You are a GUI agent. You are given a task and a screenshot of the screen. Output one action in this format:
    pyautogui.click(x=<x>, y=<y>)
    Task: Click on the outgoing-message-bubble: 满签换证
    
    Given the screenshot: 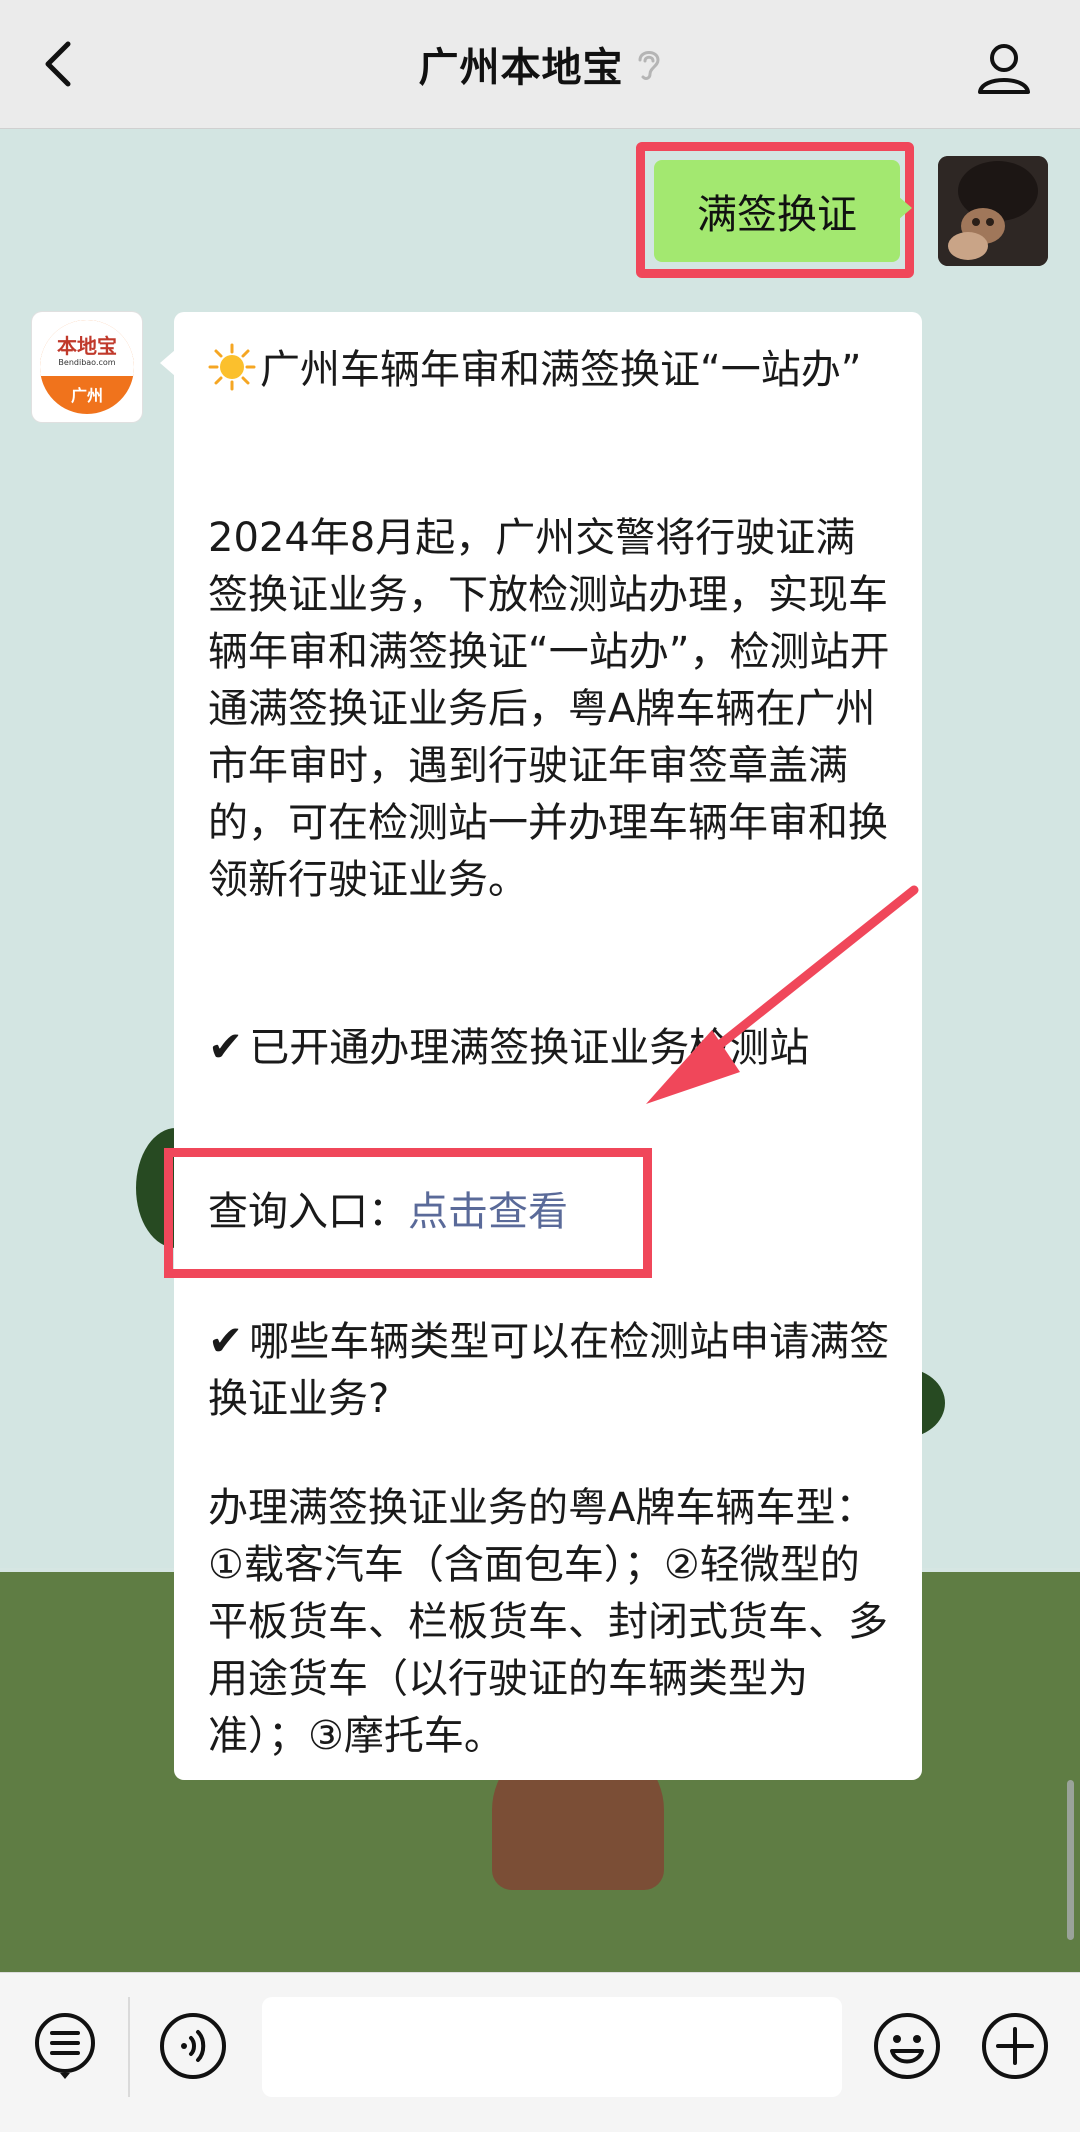 What is the action you would take?
    pyautogui.click(x=783, y=211)
    